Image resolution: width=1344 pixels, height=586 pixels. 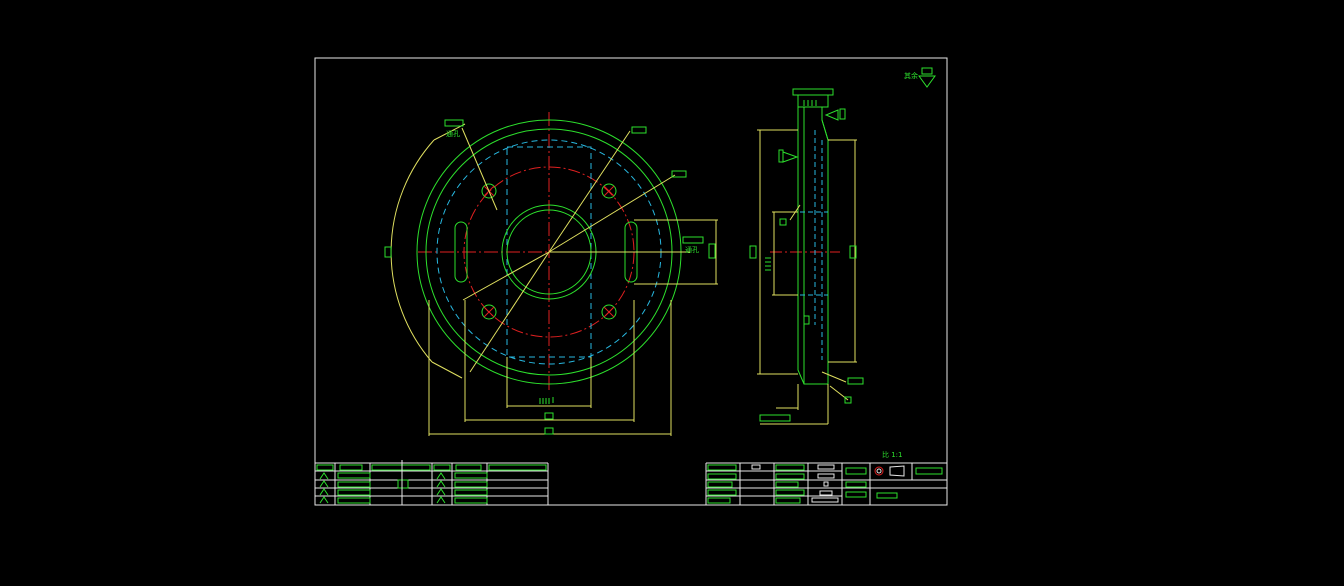 I want to click on side-view, so click(x=806, y=256).